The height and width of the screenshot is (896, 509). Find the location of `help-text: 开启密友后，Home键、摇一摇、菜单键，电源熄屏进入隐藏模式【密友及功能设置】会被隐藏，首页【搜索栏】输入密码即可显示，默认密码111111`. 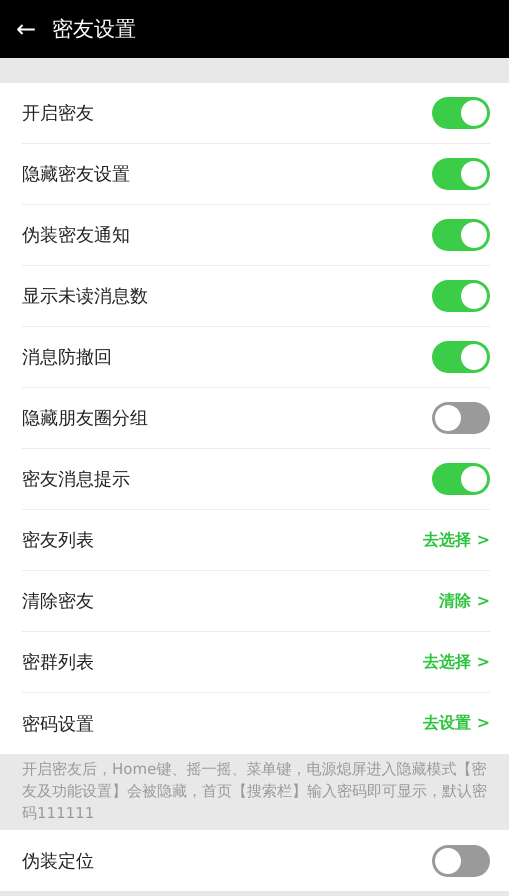

help-text: 开启密友后，Home键、摇一摇、菜单键，电源熄屏进入隐藏模式【密友及功能设置】会被隐藏，首页【搜索栏】输入密码即可显示，默认密码111111 is located at coordinates (254, 791).